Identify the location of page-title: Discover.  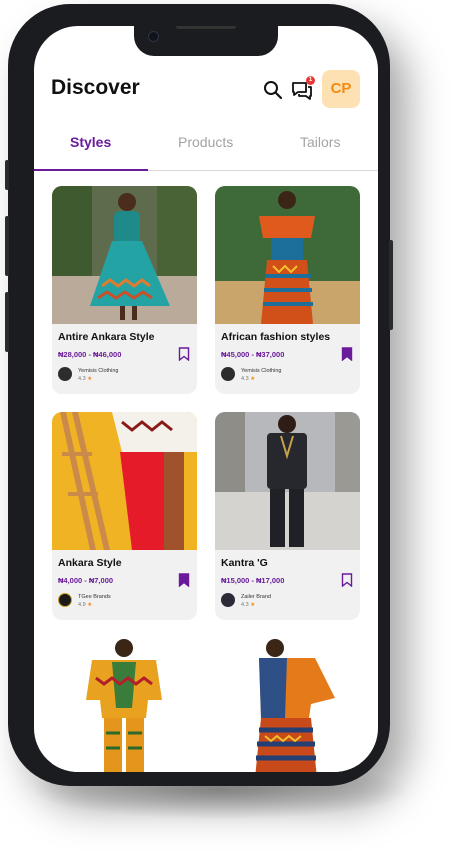
(95, 87).